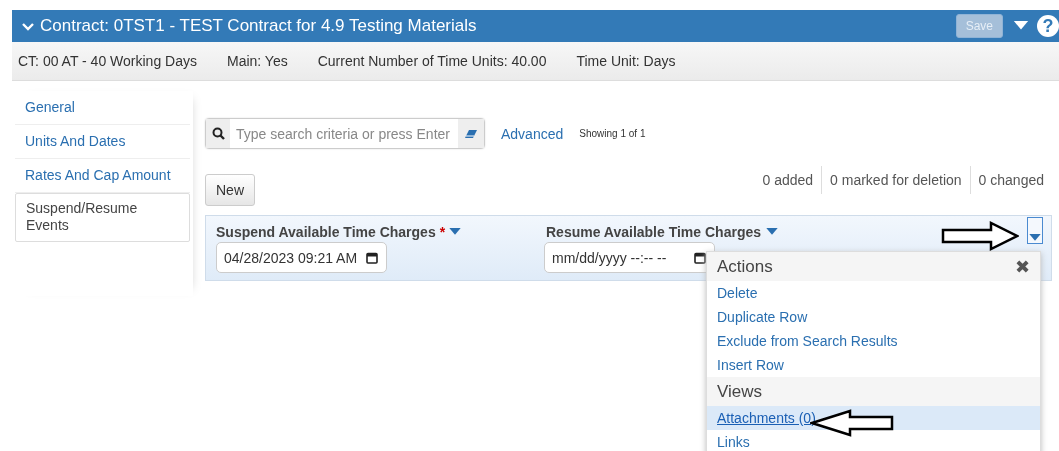 This screenshot has width=1059, height=451. Describe the element at coordinates (532, 133) in the screenshot. I see `advanced-link: Advanced` at that location.